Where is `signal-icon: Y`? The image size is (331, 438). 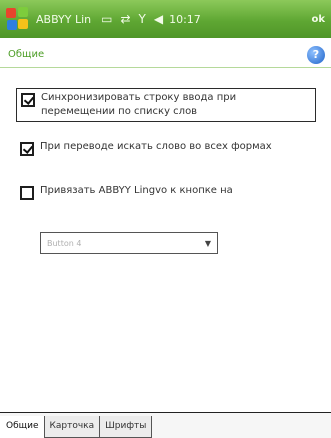
signal-icon: Y is located at coordinates (142, 19).